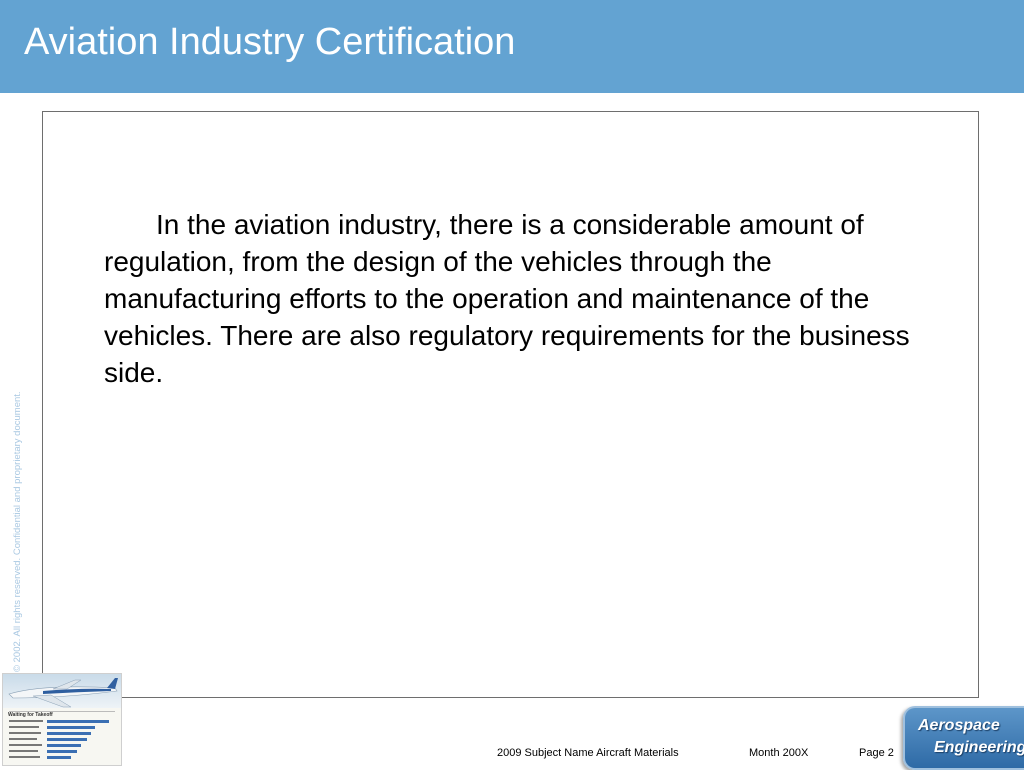 This screenshot has width=1024, height=770. What do you see at coordinates (959, 725) in the screenshot?
I see `logo-line-1: Aerospace` at bounding box center [959, 725].